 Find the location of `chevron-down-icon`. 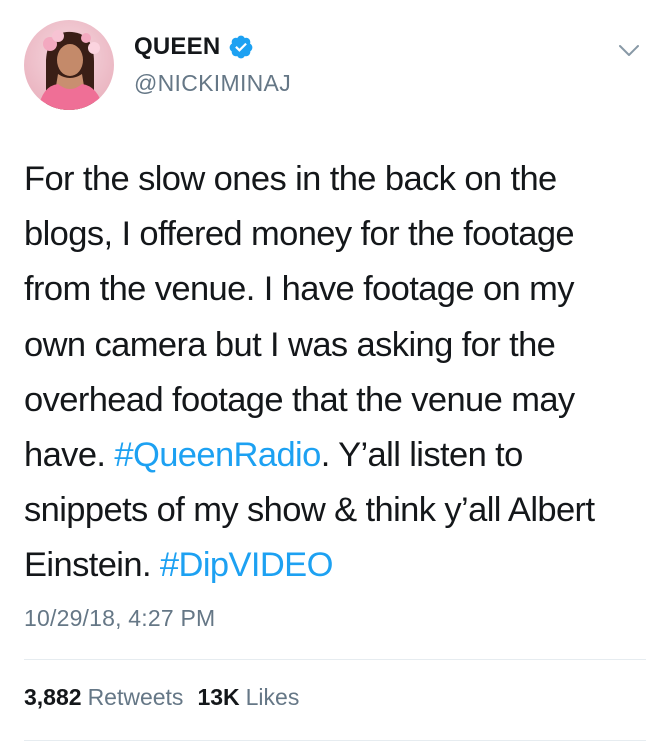

chevron-down-icon is located at coordinates (629, 51).